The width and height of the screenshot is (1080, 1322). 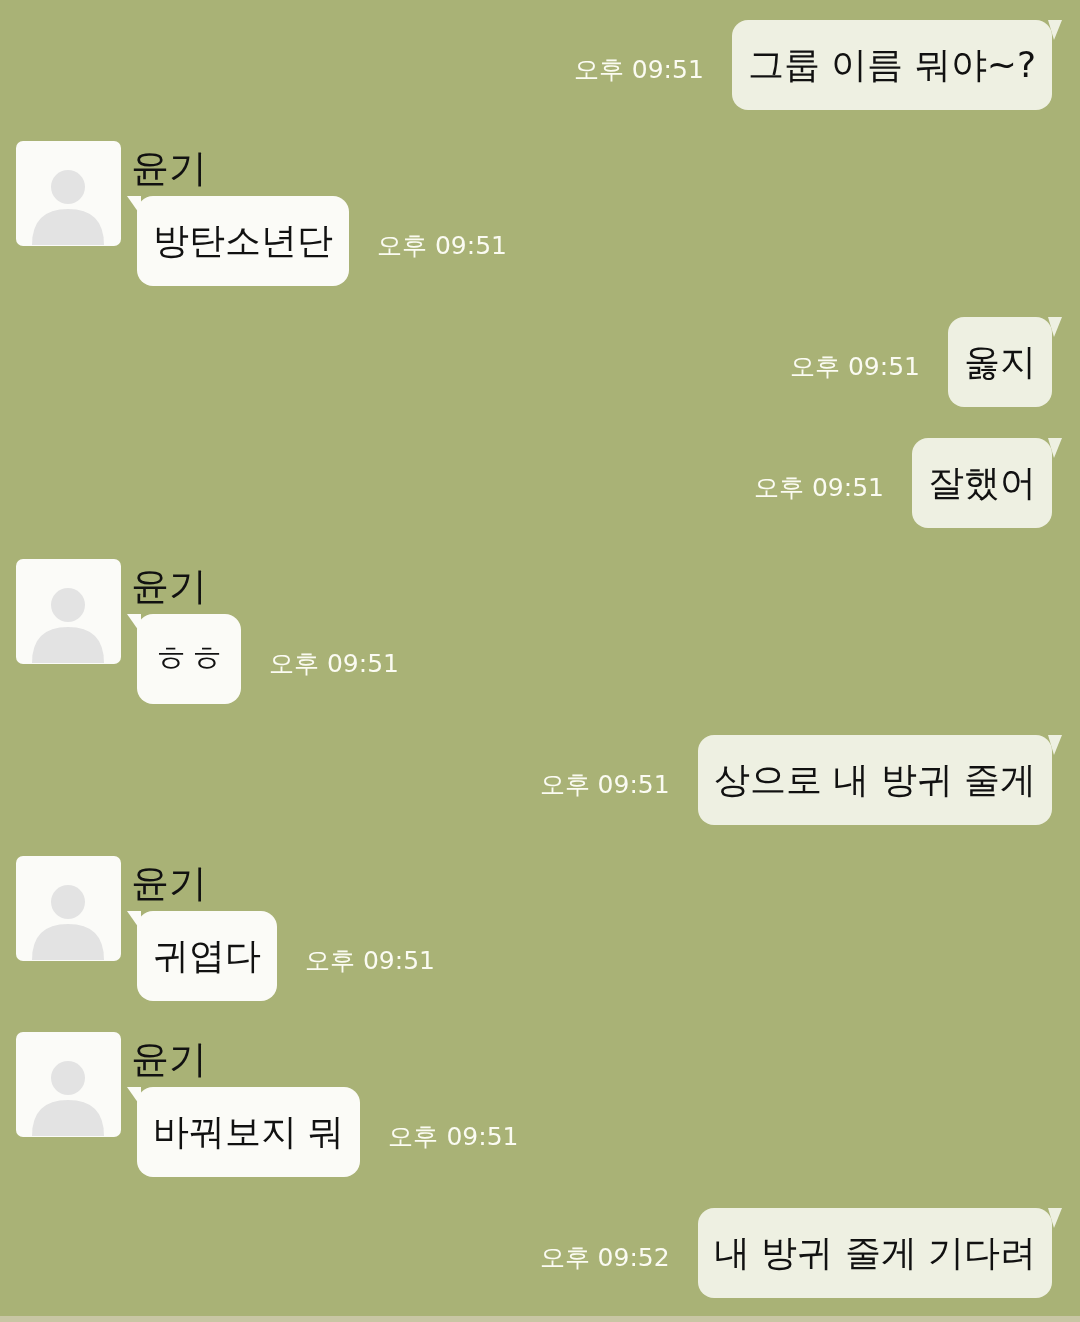 I want to click on message-bubble: 상으로 내 방귀 줄게, so click(x=874, y=780).